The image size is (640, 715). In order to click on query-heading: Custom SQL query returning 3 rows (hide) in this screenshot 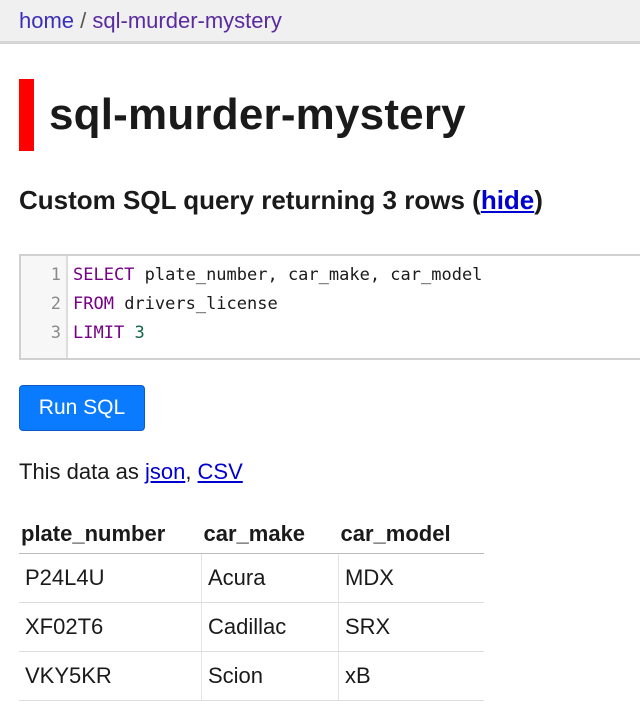, I will do `click(281, 200)`.